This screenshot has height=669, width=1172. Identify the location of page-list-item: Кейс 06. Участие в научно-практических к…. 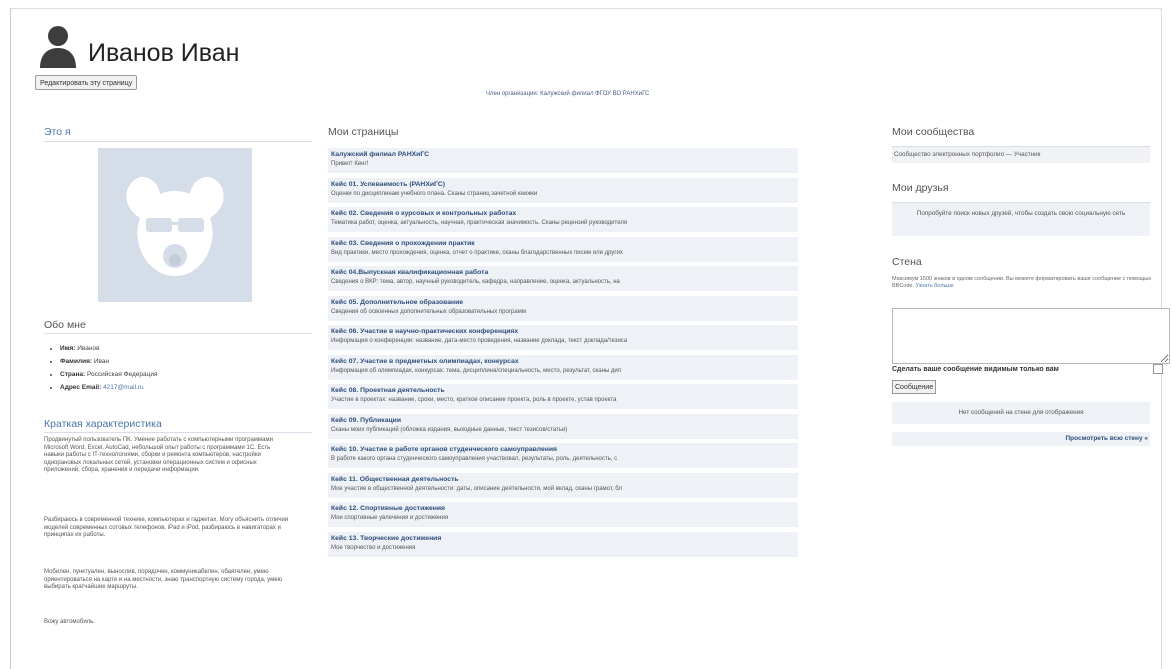
(563, 337).